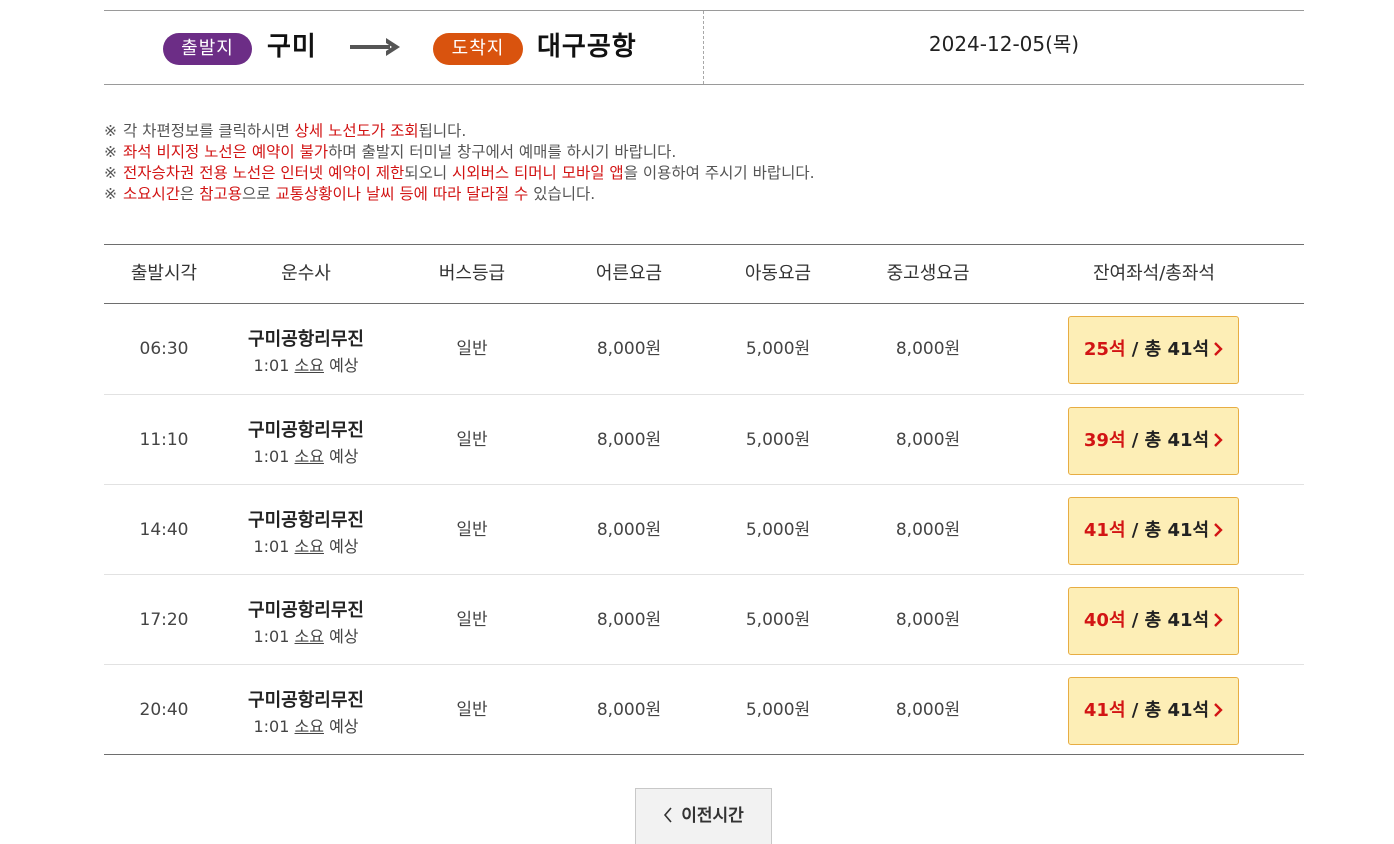 Image resolution: width=1394 pixels, height=844 pixels. I want to click on seat-select-button: 25석 / 총 41석, so click(1153, 350).